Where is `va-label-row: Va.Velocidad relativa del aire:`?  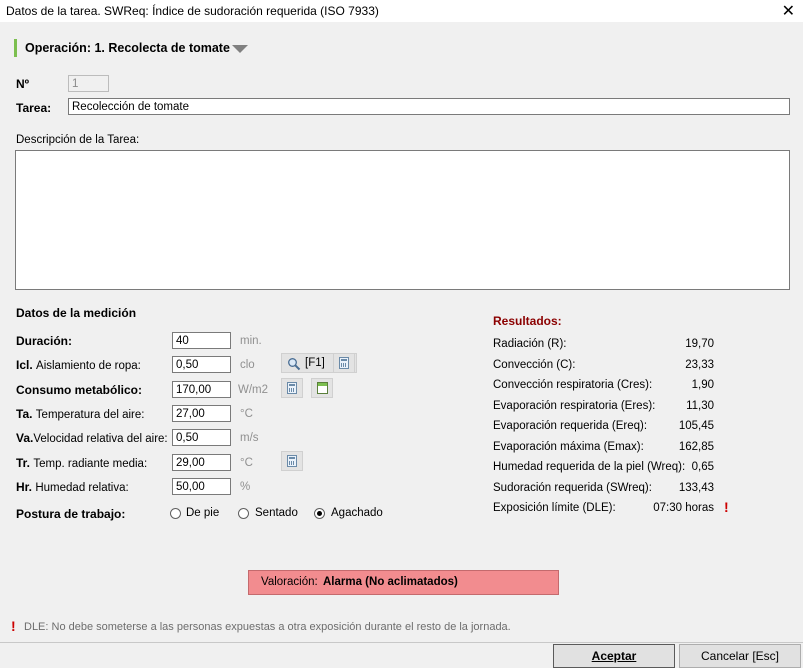 va-label-row: Va.Velocidad relativa del aire: is located at coordinates (92, 438).